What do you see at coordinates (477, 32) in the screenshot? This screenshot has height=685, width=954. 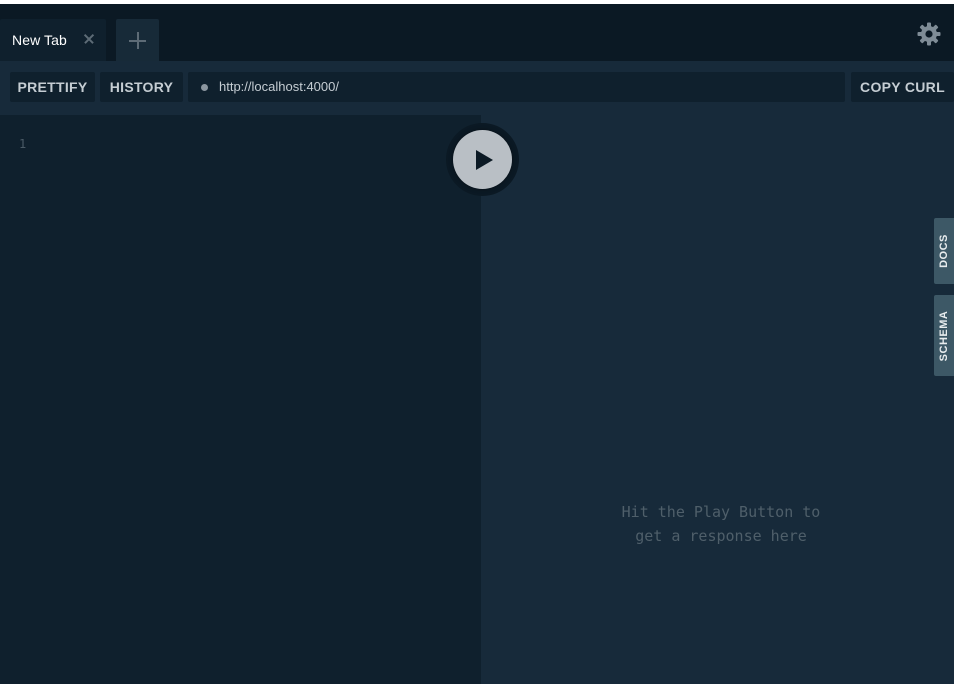 I see `tab-bar: New Tab` at bounding box center [477, 32].